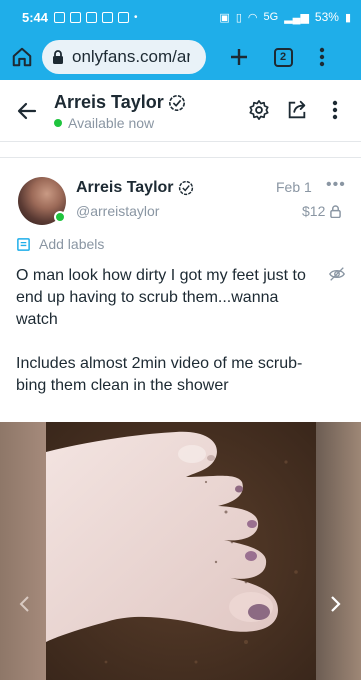  I want to click on chevron-left-icon, so click(24, 604).